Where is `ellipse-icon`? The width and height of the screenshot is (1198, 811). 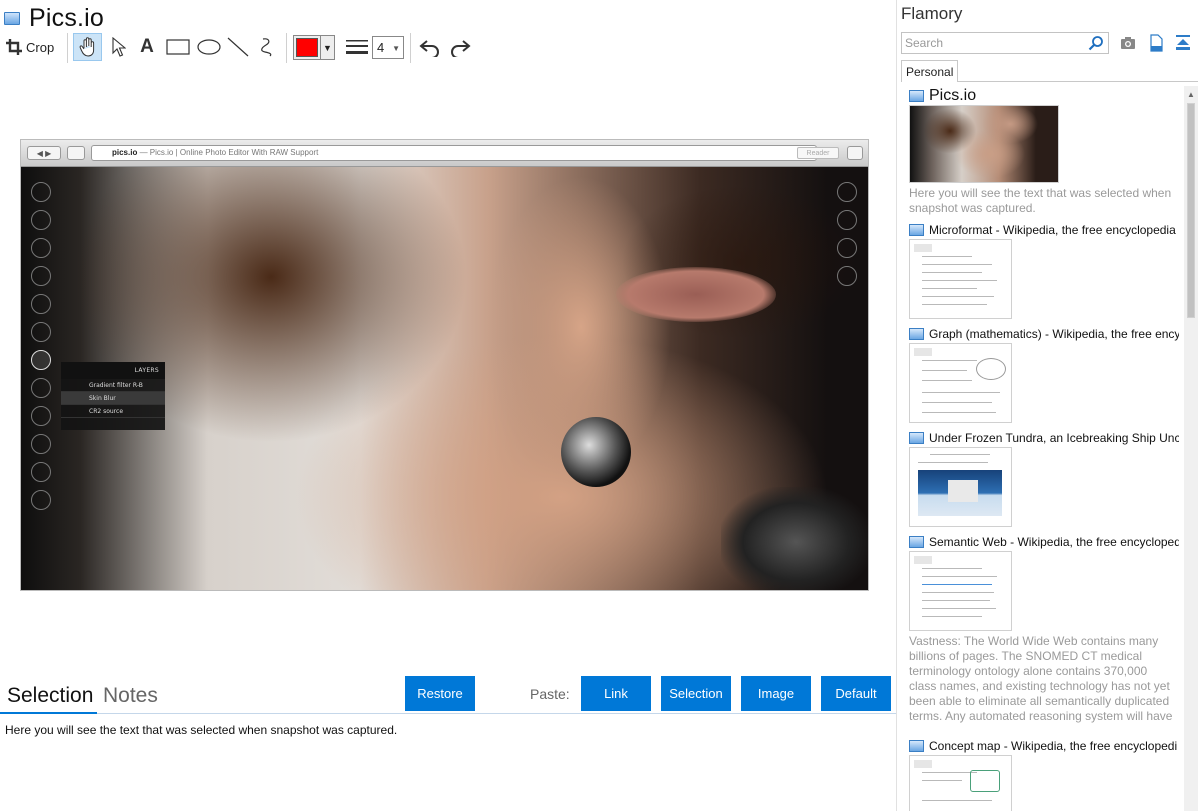 ellipse-icon is located at coordinates (209, 47).